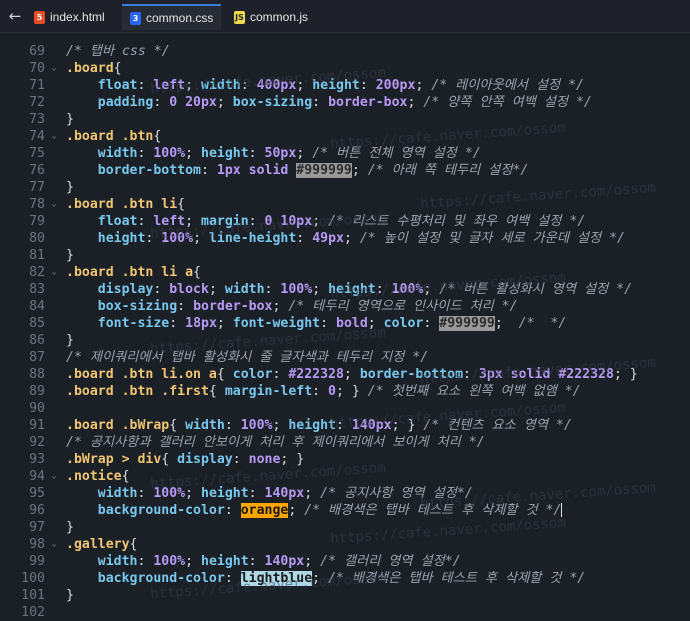 The image size is (690, 621). I want to click on tab-label: common.css, so click(180, 18).